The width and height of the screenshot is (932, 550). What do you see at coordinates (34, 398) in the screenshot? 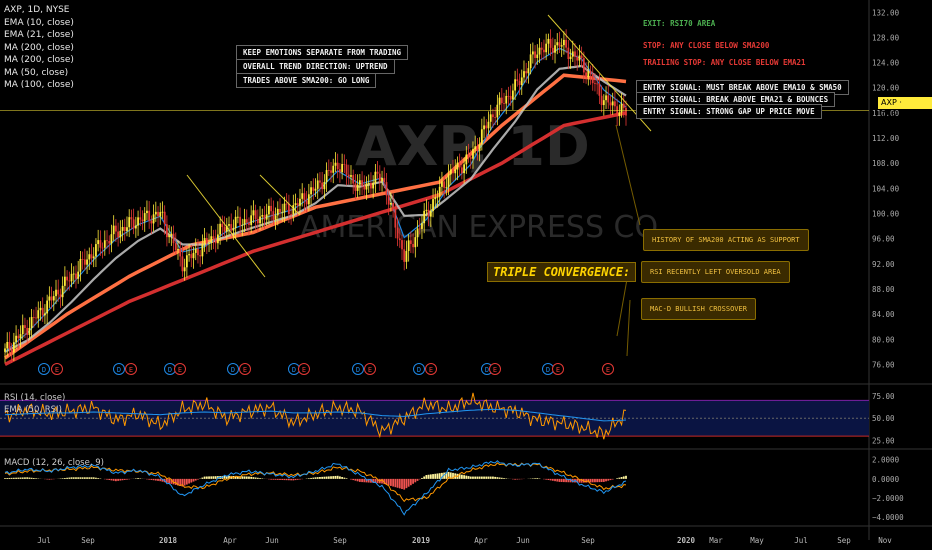
I see `rsi-label: RSI (14, close)` at bounding box center [34, 398].